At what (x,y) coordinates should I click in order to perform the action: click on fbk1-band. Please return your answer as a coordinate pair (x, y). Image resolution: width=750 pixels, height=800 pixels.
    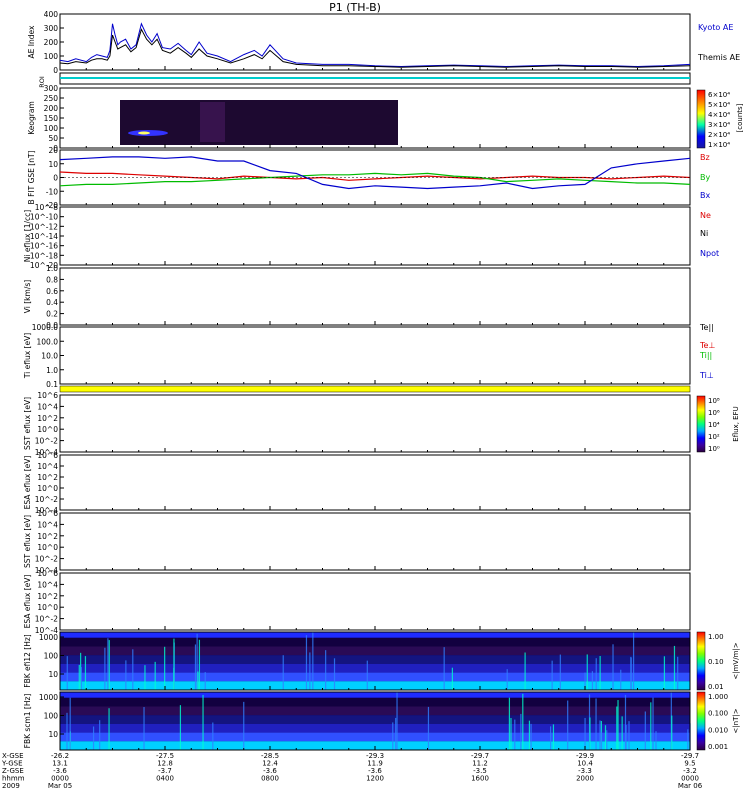
    Looking at the image, I should click on (375, 635).